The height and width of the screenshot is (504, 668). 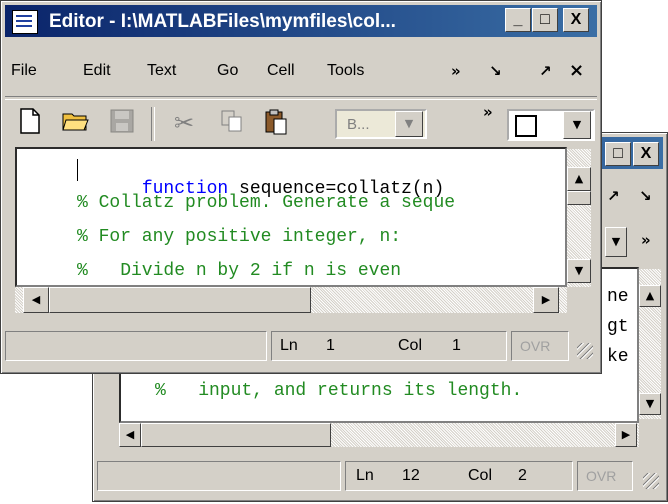 What do you see at coordinates (576, 20) in the screenshot?
I see `close-button: X` at bounding box center [576, 20].